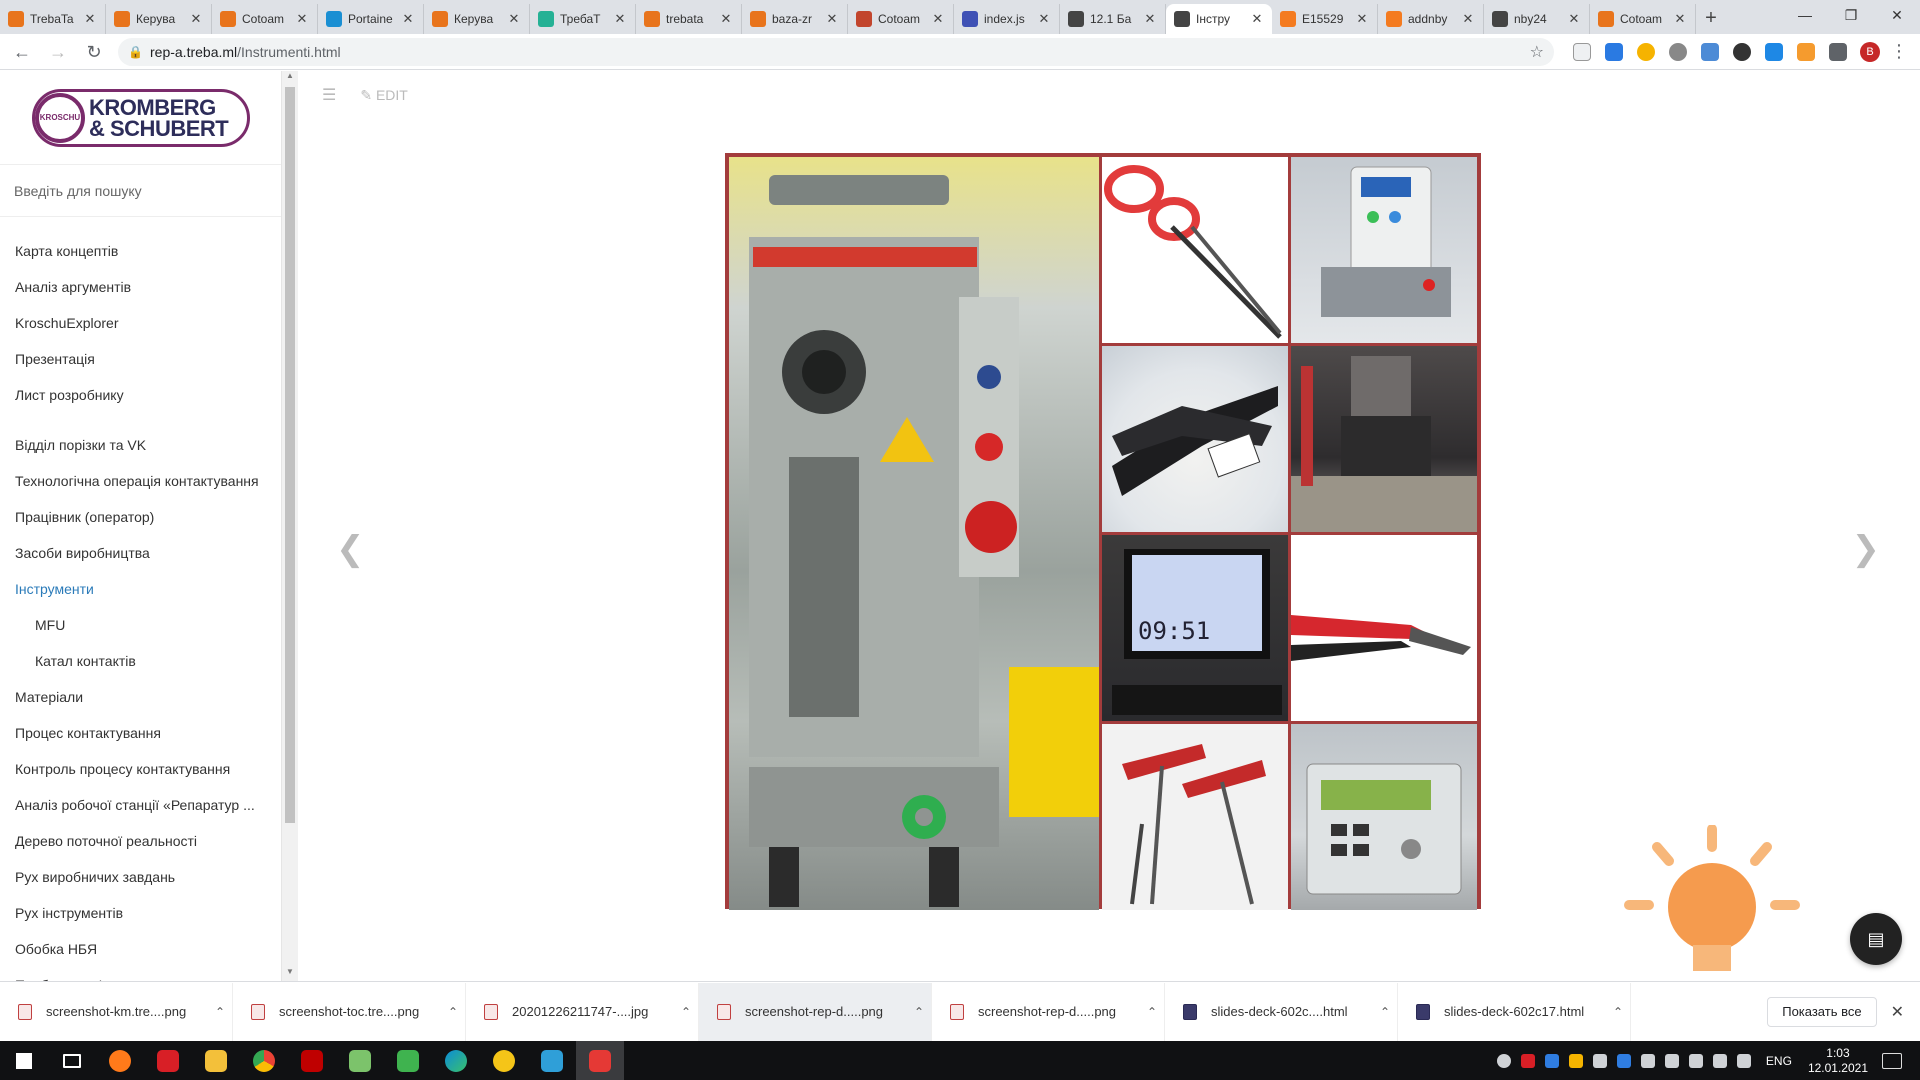 The height and width of the screenshot is (1080, 1920). What do you see at coordinates (815, 1011) in the screenshot?
I see `download-item: screenshot-rep-d.....png ⌃` at bounding box center [815, 1011].